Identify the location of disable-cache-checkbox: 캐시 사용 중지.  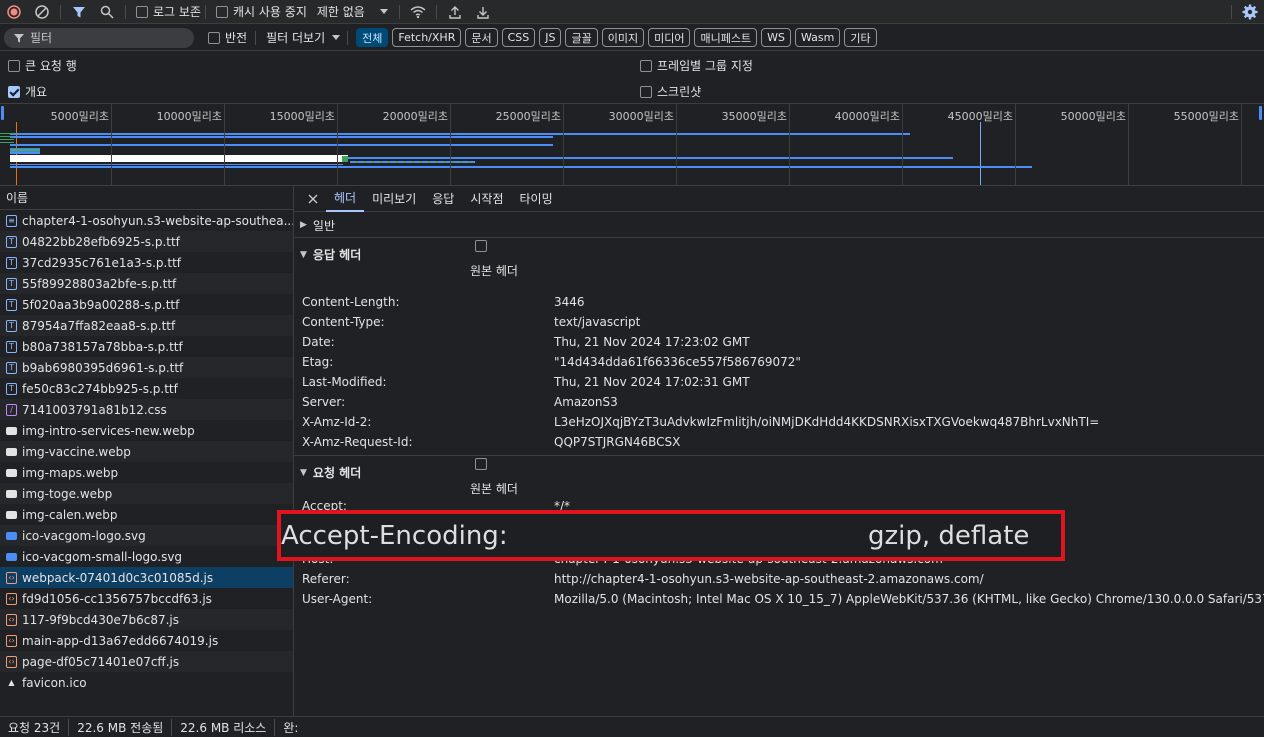
(261, 11).